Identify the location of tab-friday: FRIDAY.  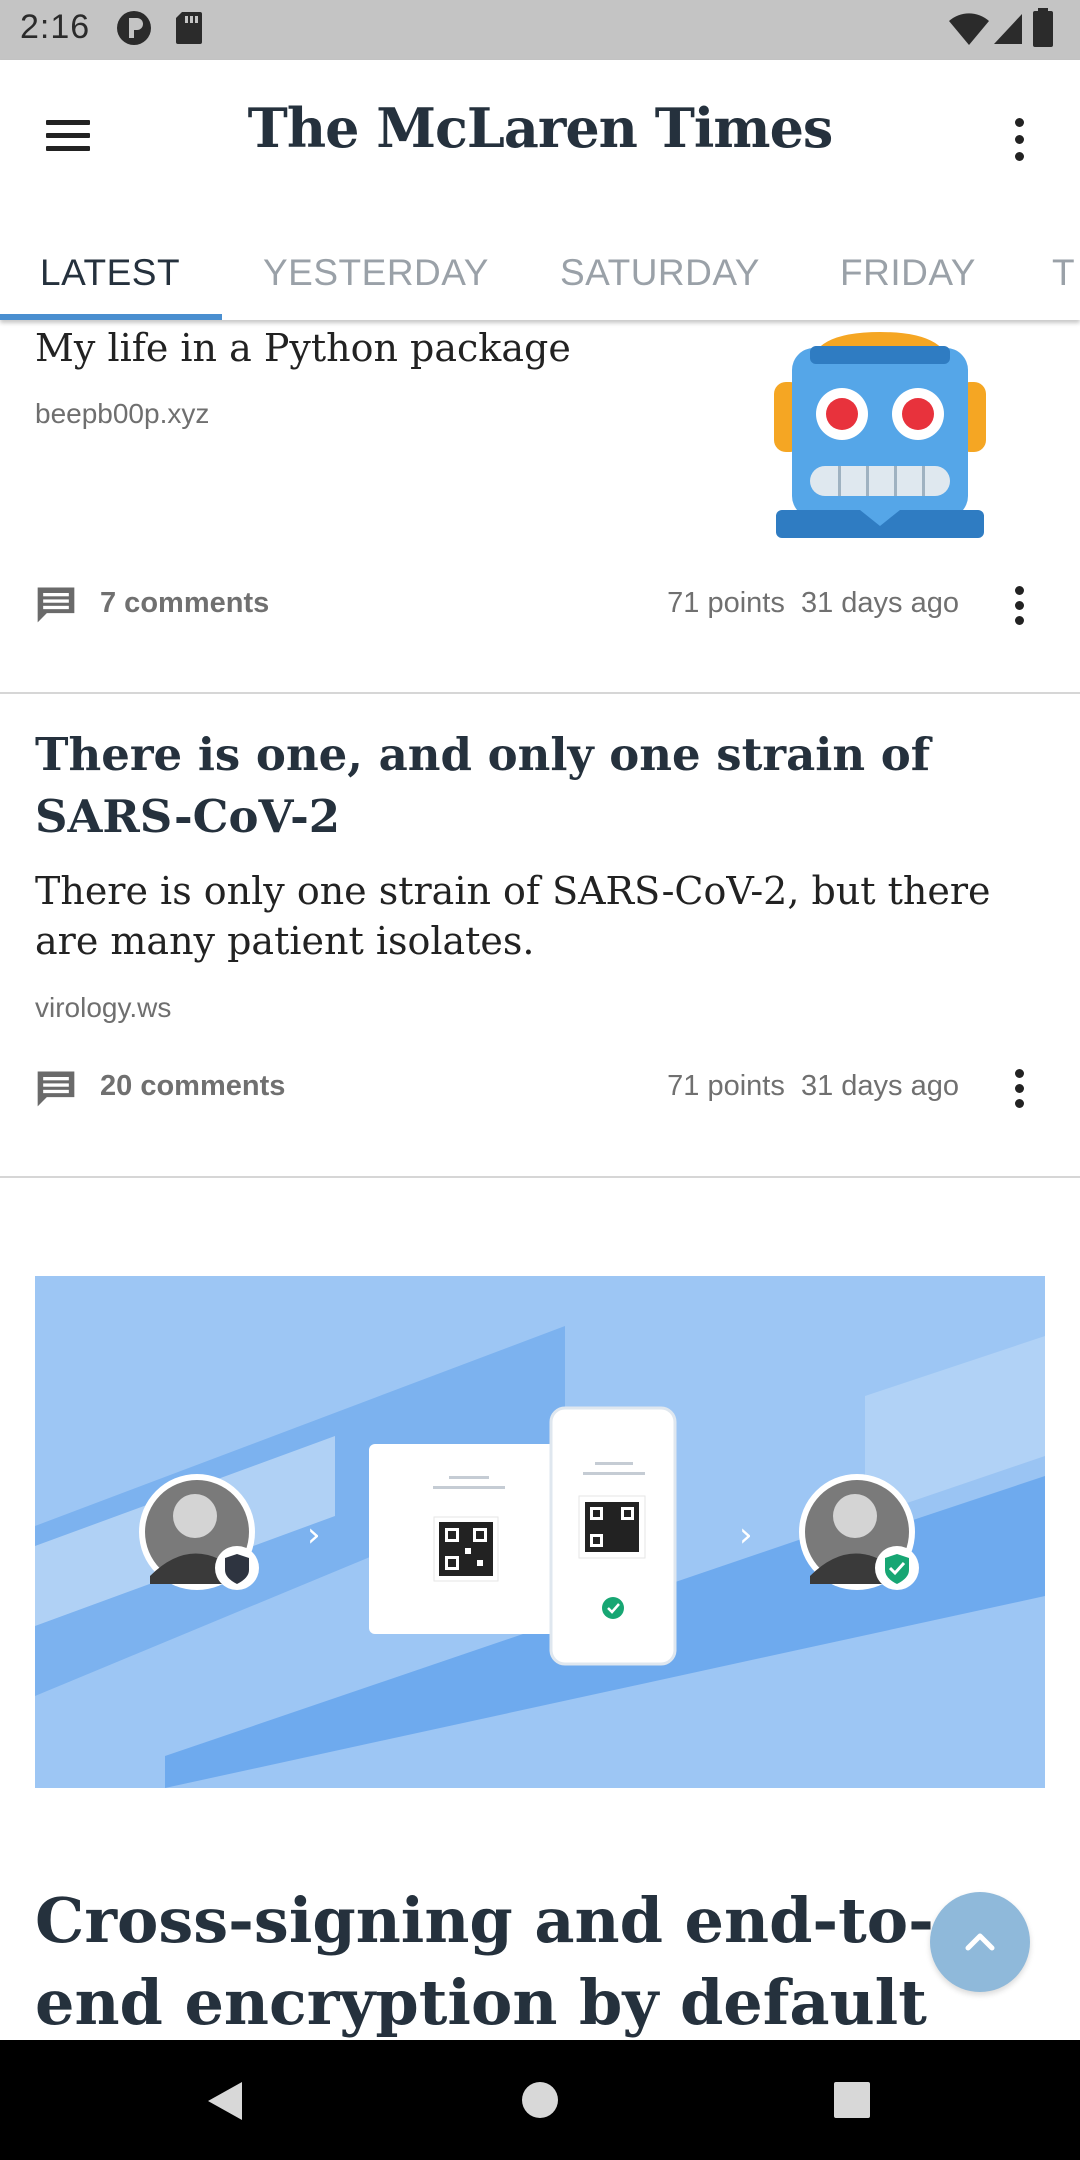
(908, 273).